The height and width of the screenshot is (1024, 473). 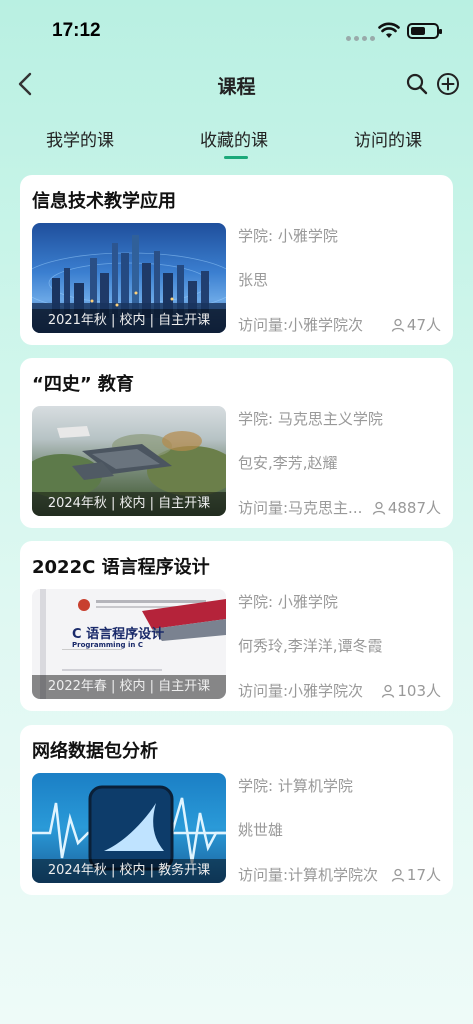 I want to click on course-cover-image: 2024年秋 | 校内 | 自主开课, so click(x=129, y=461).